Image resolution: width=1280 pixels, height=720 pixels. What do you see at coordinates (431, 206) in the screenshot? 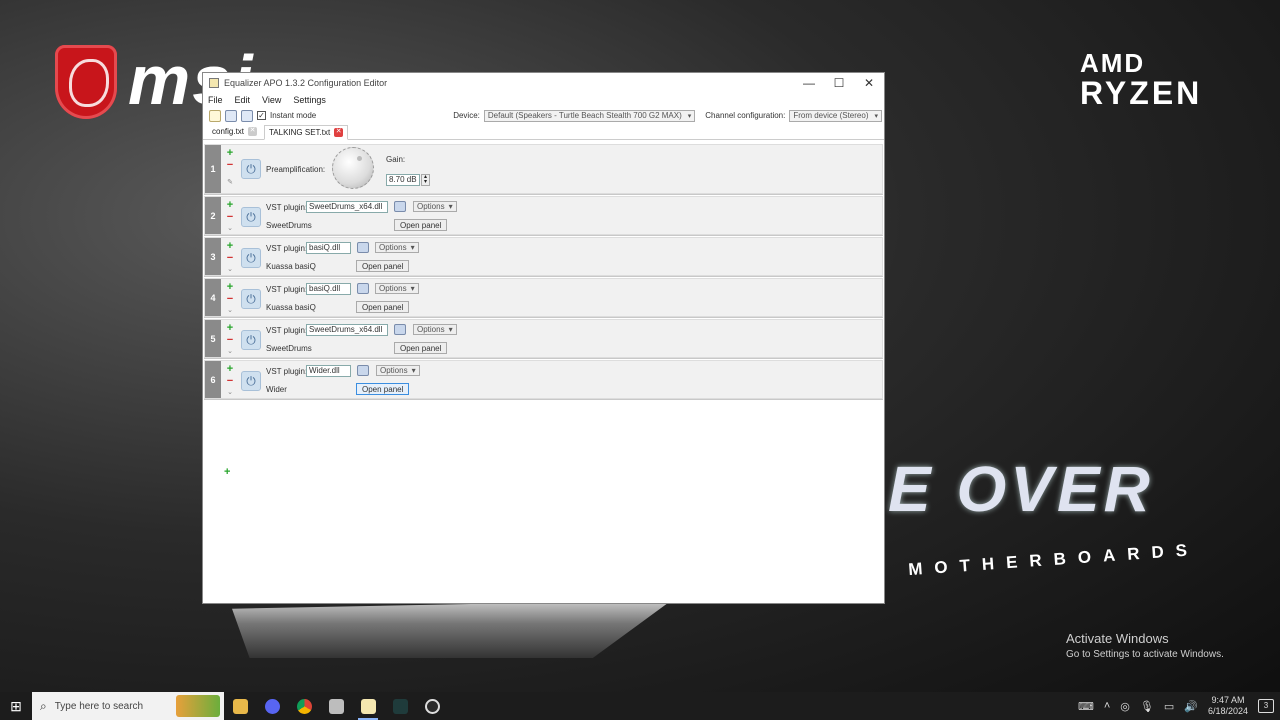
I see `options-label: Options` at bounding box center [431, 206].